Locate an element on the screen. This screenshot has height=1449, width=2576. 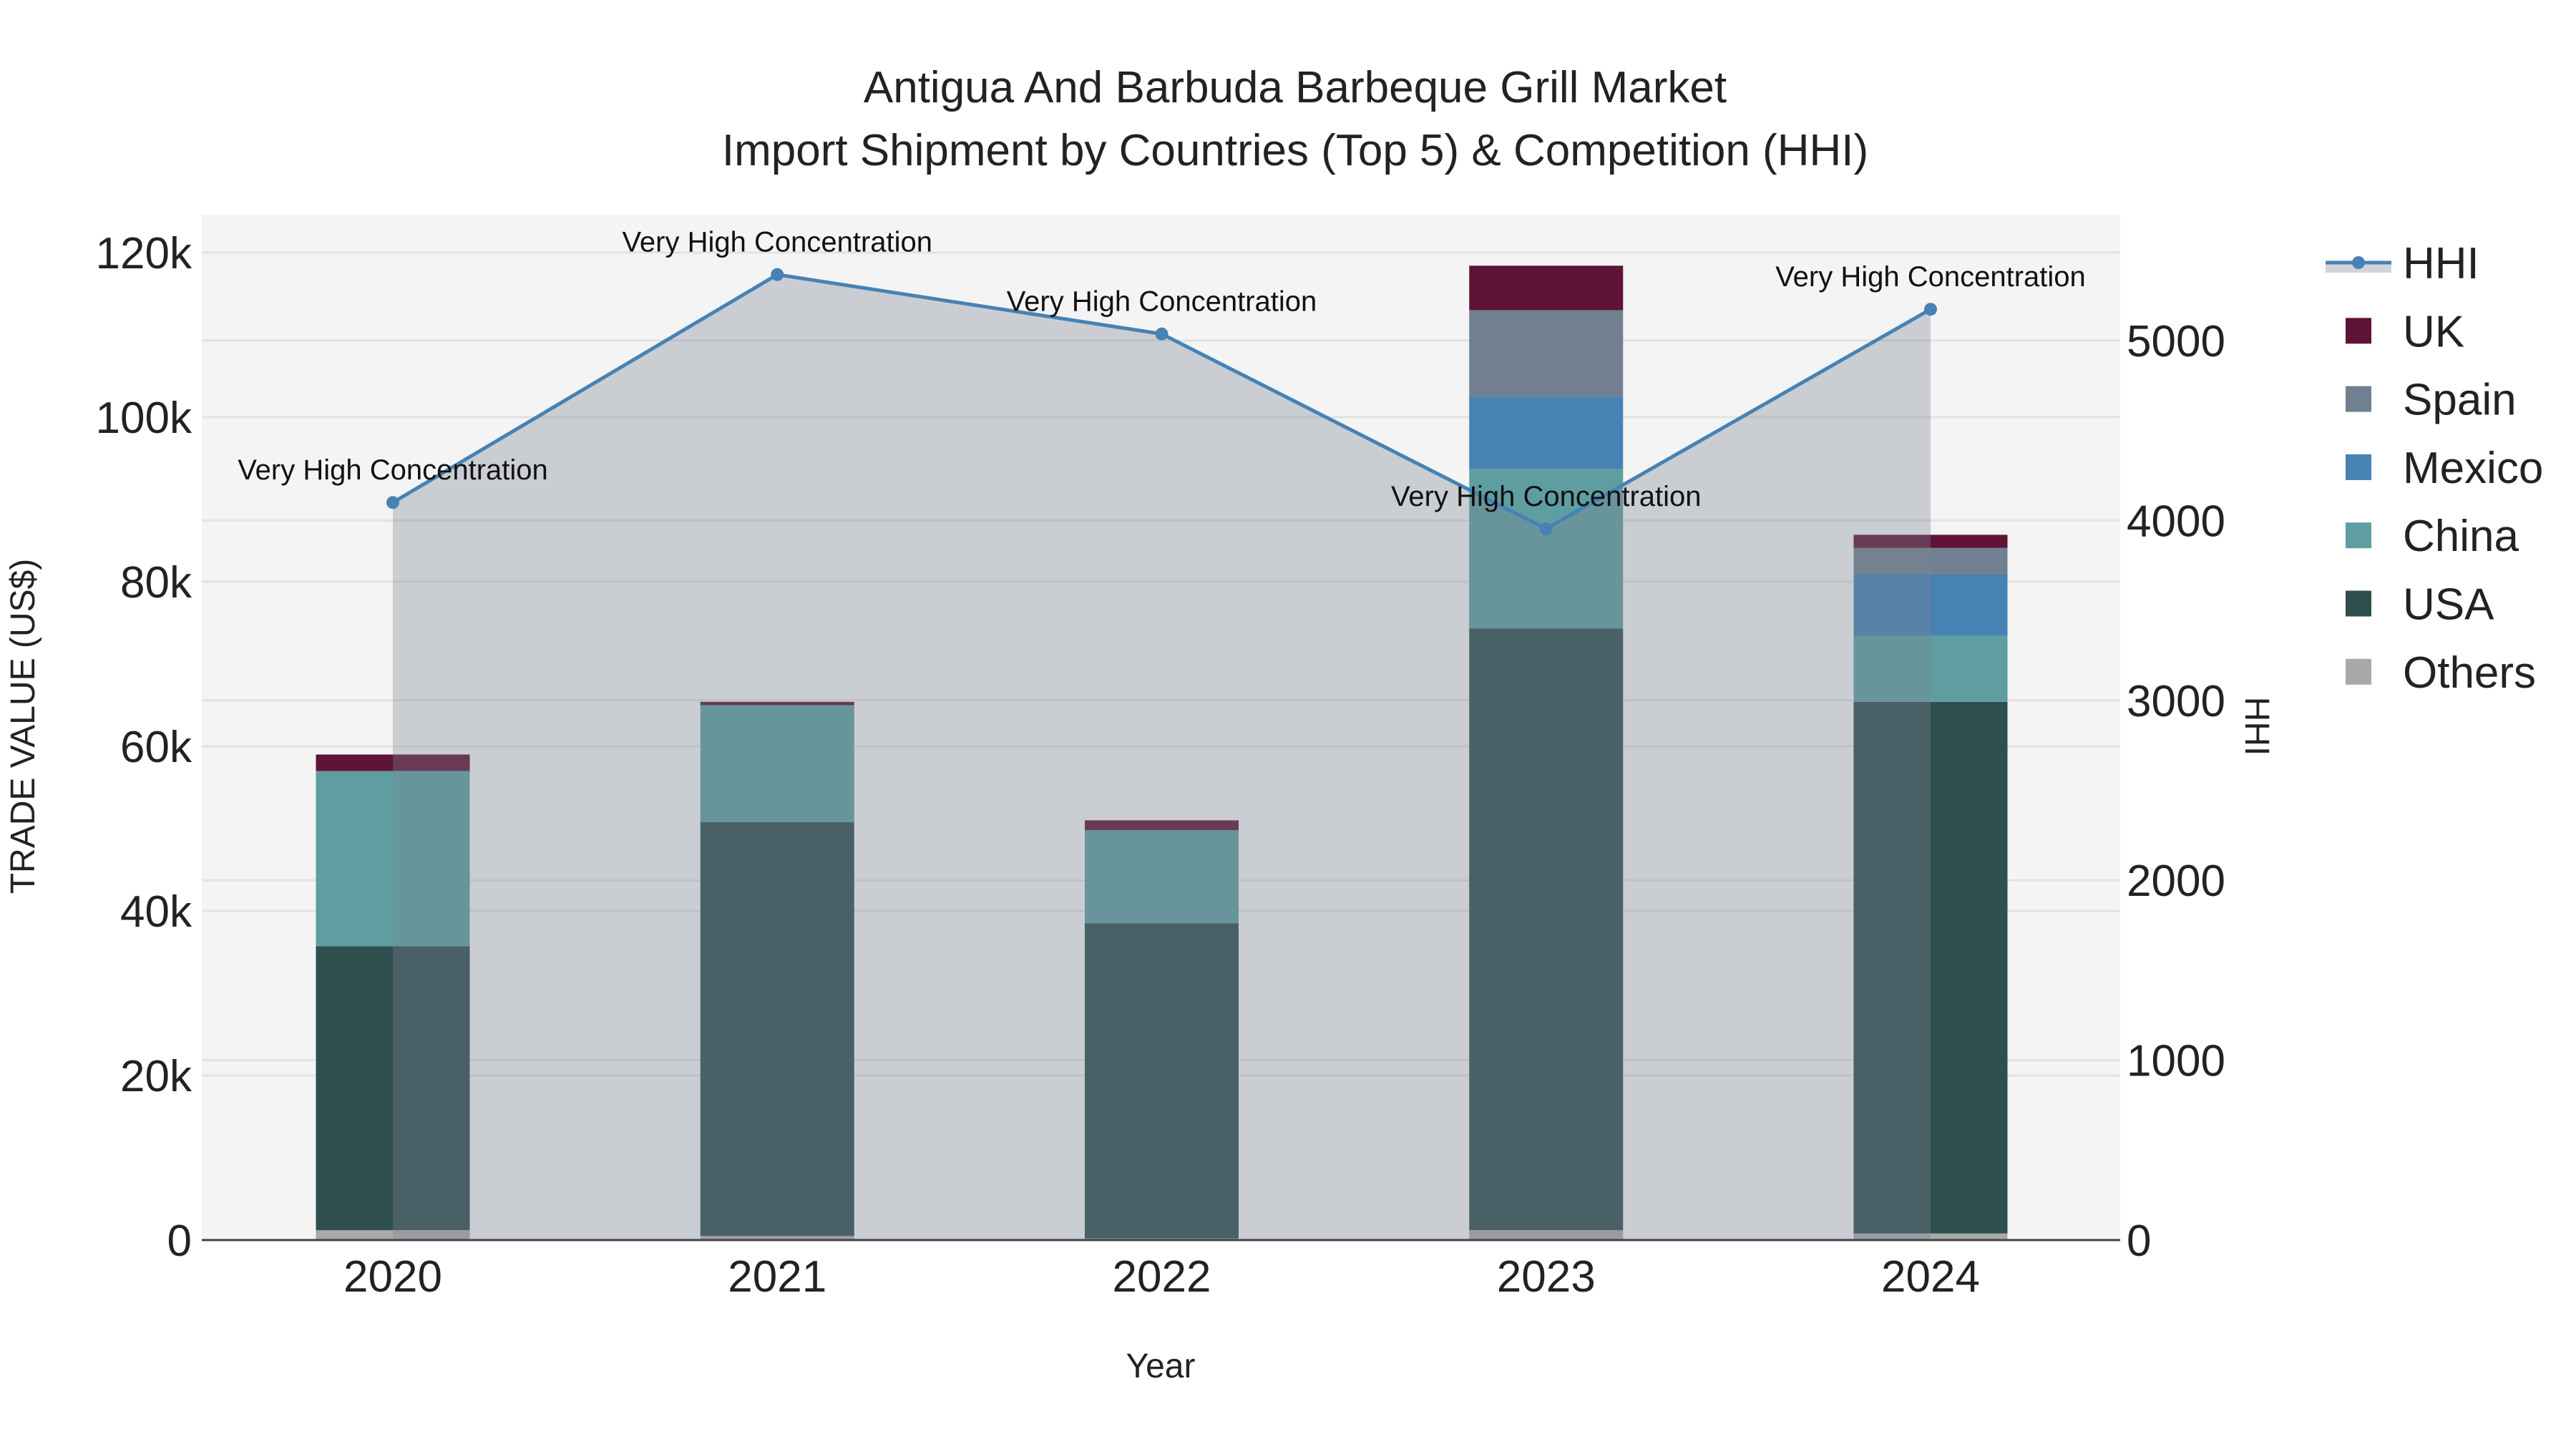
legend: HHI UK Spain Mexico China USA Others is located at coordinates (2434, 468).